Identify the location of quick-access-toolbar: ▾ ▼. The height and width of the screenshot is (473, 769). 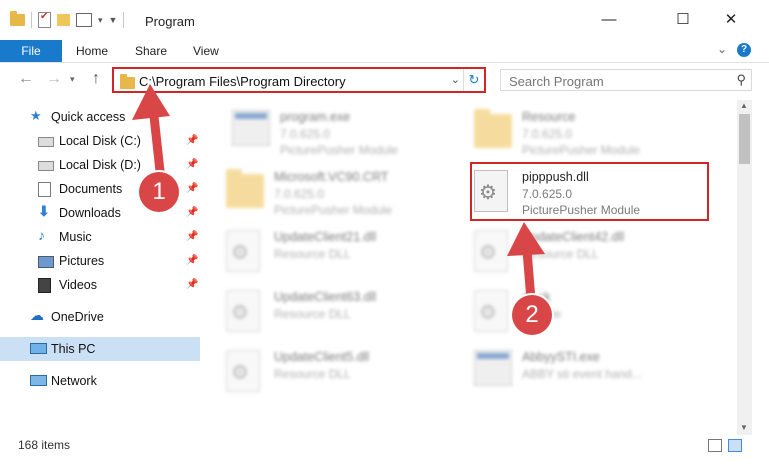
(67, 19).